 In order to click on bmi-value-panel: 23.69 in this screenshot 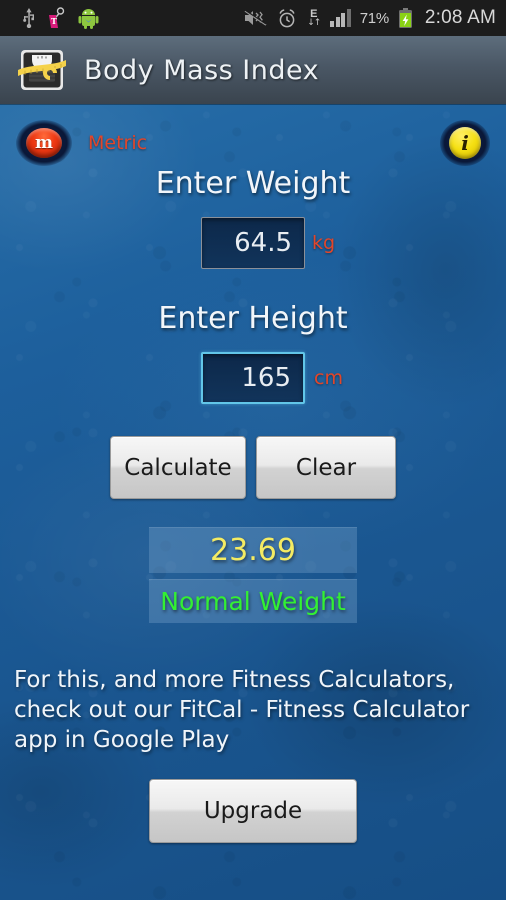, I will do `click(253, 550)`.